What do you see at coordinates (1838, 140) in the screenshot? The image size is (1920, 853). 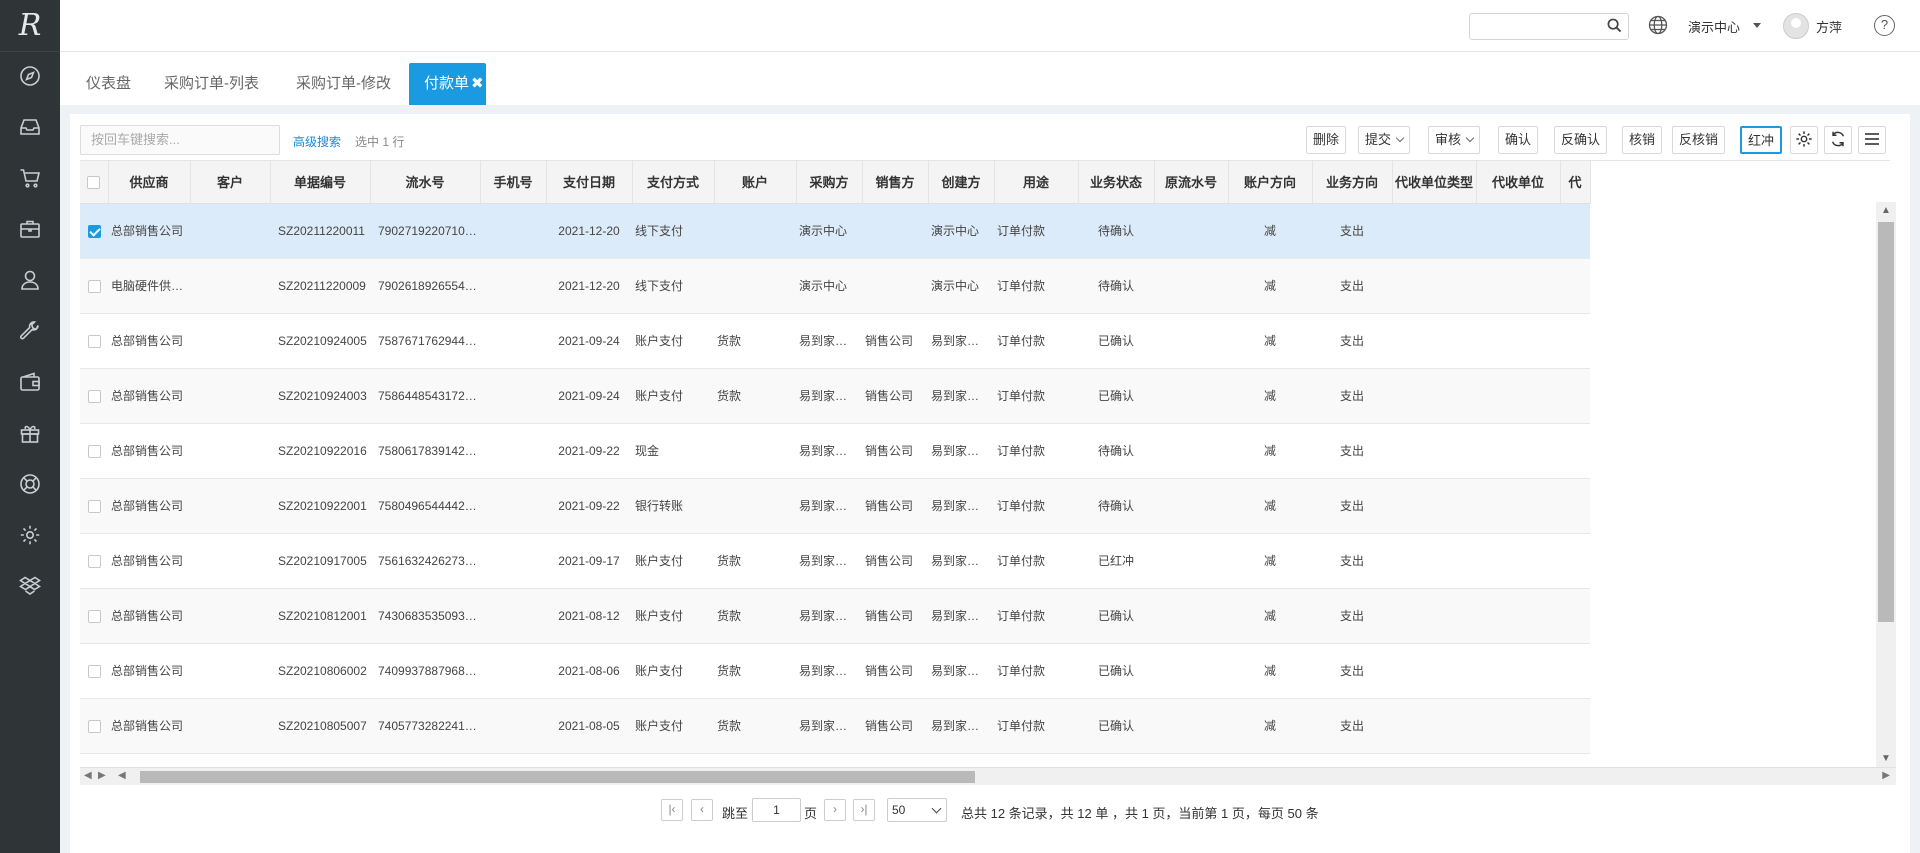 I see `refresh-button` at bounding box center [1838, 140].